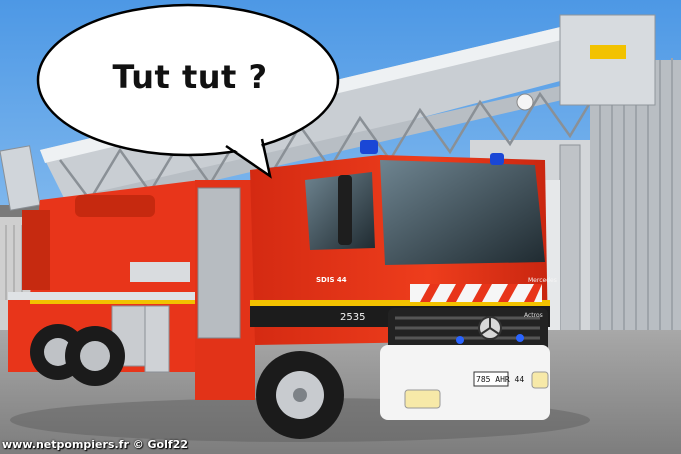 The width and height of the screenshot is (681, 454). Describe the element at coordinates (542, 280) in the screenshot. I see `cab-badge: Mercedes` at that location.